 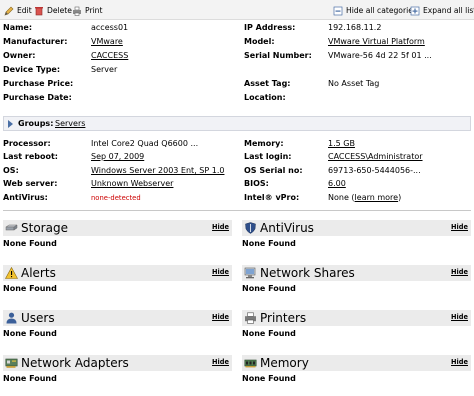 I want to click on edit-label: Edit, so click(x=24, y=10).